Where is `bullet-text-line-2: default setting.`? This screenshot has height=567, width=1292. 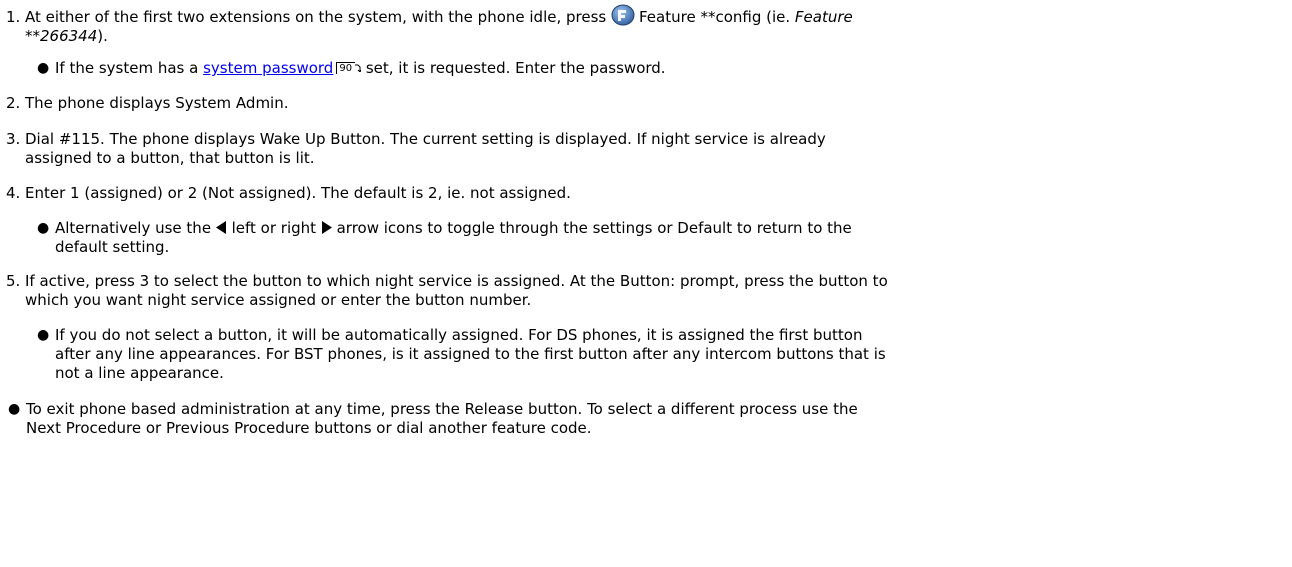
bullet-text-line-2: default setting. is located at coordinates (112, 247).